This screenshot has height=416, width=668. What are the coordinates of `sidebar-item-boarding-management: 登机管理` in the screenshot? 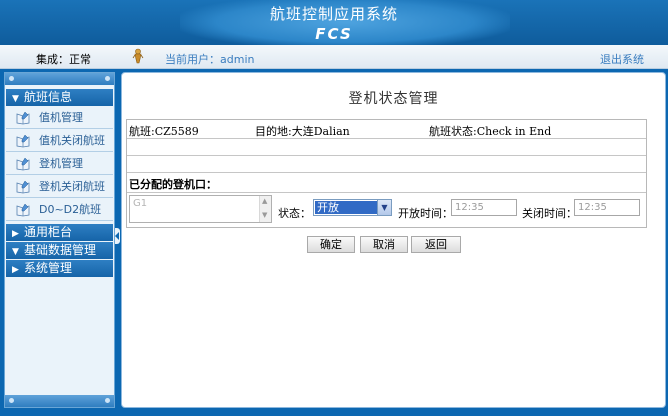 It's located at (59, 164).